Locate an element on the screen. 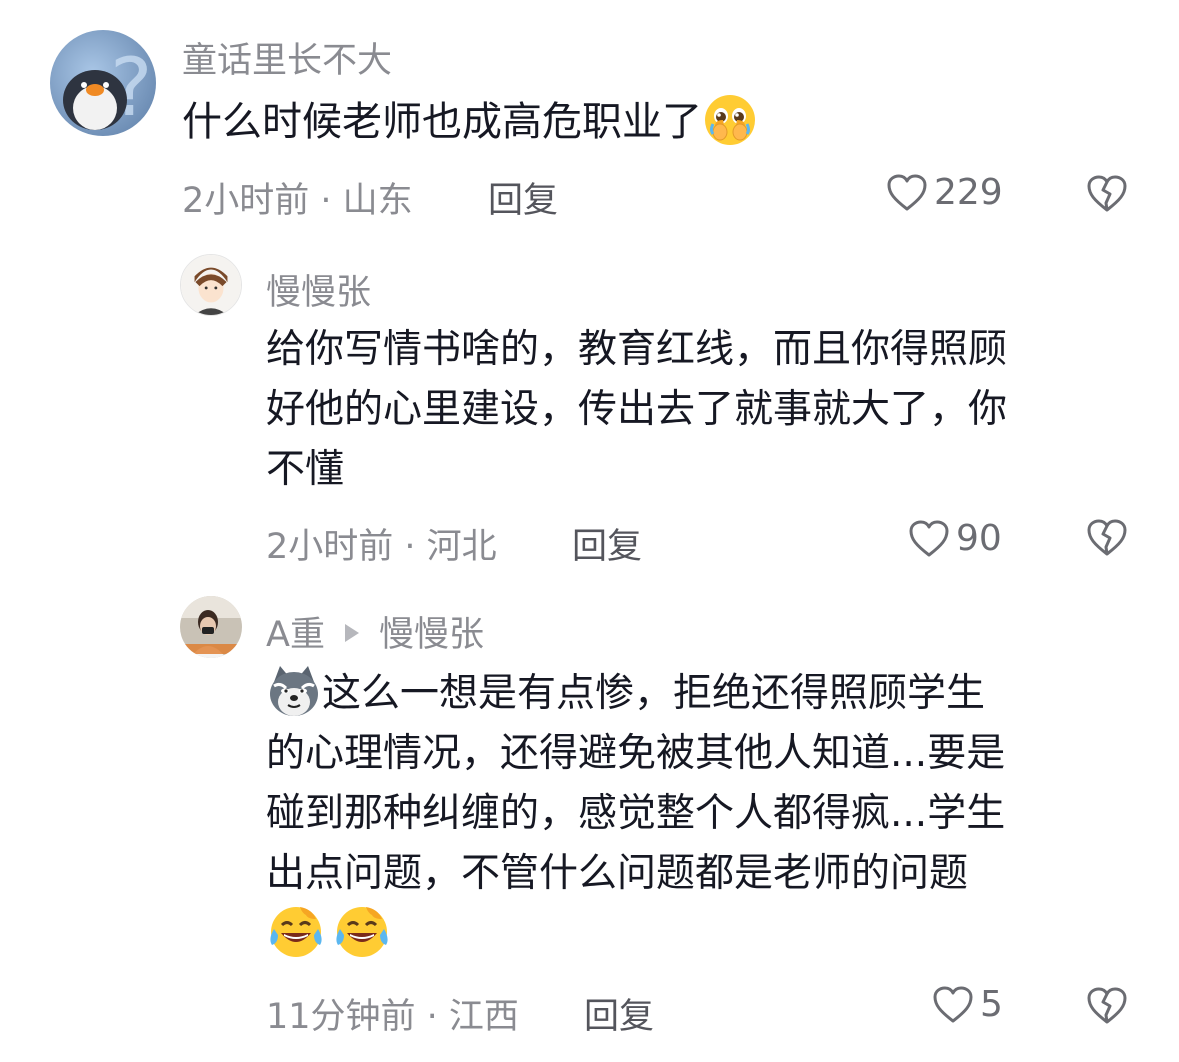 This screenshot has width=1179, height=1062. comment-emoji-row is located at coordinates (635, 934).